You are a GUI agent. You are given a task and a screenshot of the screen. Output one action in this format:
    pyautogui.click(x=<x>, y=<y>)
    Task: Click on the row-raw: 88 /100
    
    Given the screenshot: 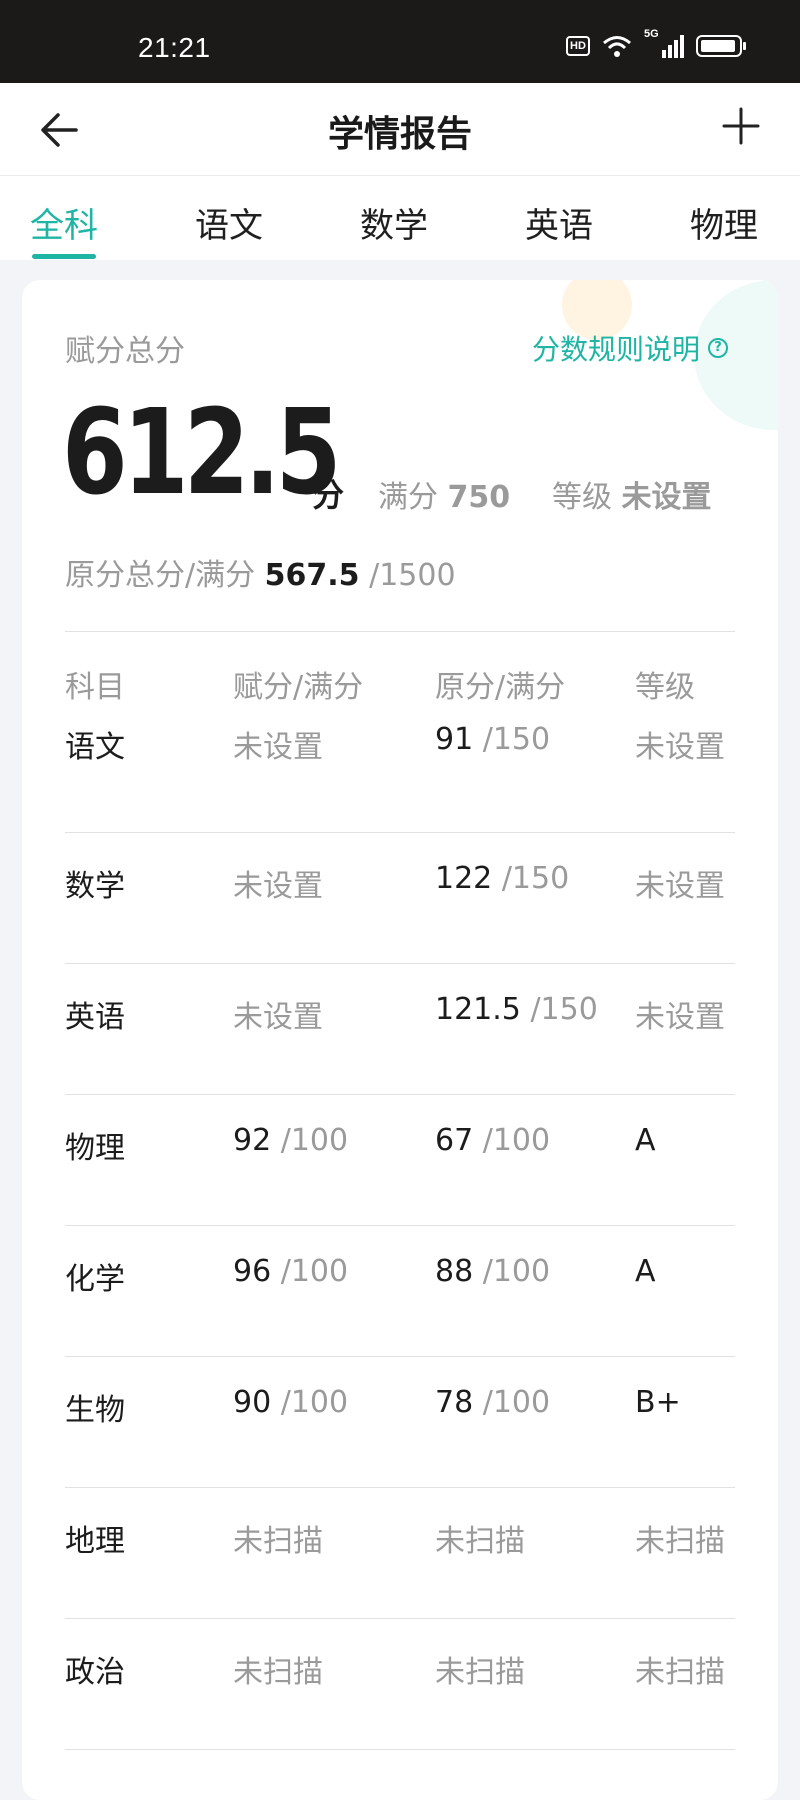 What is the action you would take?
    pyautogui.click(x=493, y=1271)
    